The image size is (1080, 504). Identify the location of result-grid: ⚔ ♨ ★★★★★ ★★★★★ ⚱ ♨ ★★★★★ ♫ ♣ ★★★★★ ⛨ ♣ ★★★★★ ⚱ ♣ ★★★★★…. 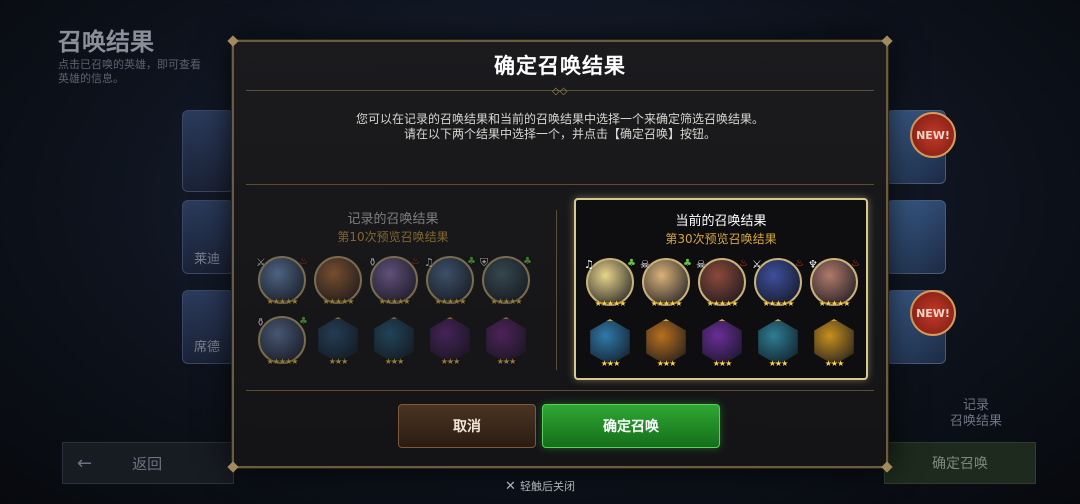
(394, 310).